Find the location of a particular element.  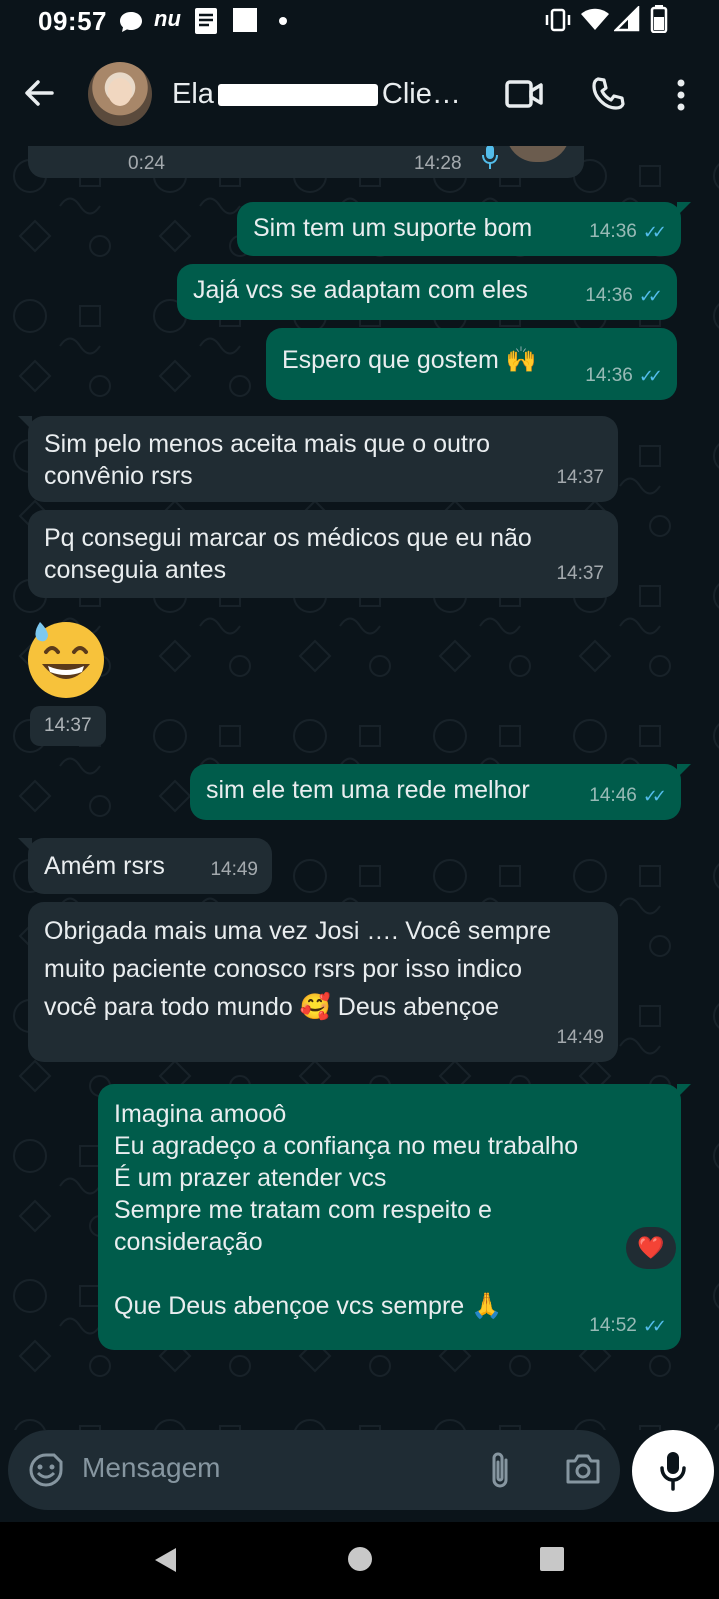

message-bubble-incoming: Amém rsrs 14:49 is located at coordinates (145, 866).